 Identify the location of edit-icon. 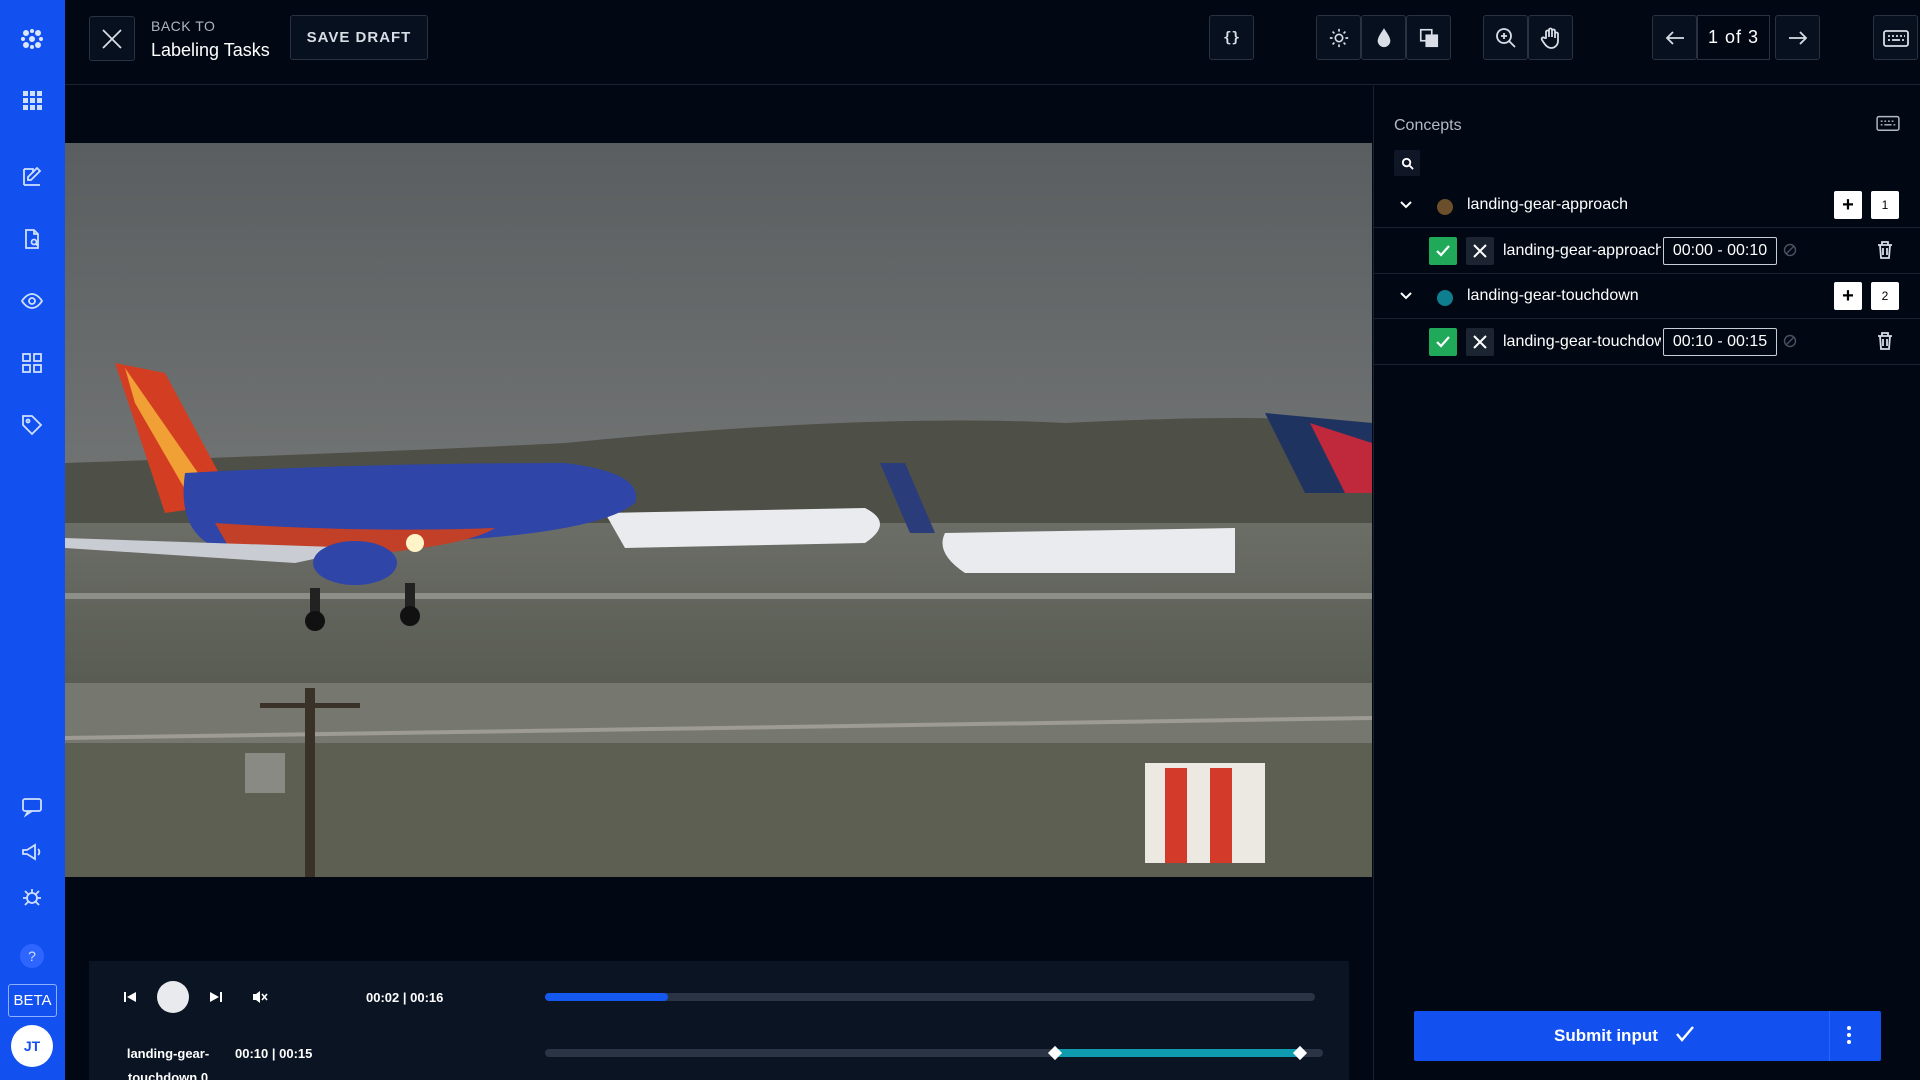
(32, 177).